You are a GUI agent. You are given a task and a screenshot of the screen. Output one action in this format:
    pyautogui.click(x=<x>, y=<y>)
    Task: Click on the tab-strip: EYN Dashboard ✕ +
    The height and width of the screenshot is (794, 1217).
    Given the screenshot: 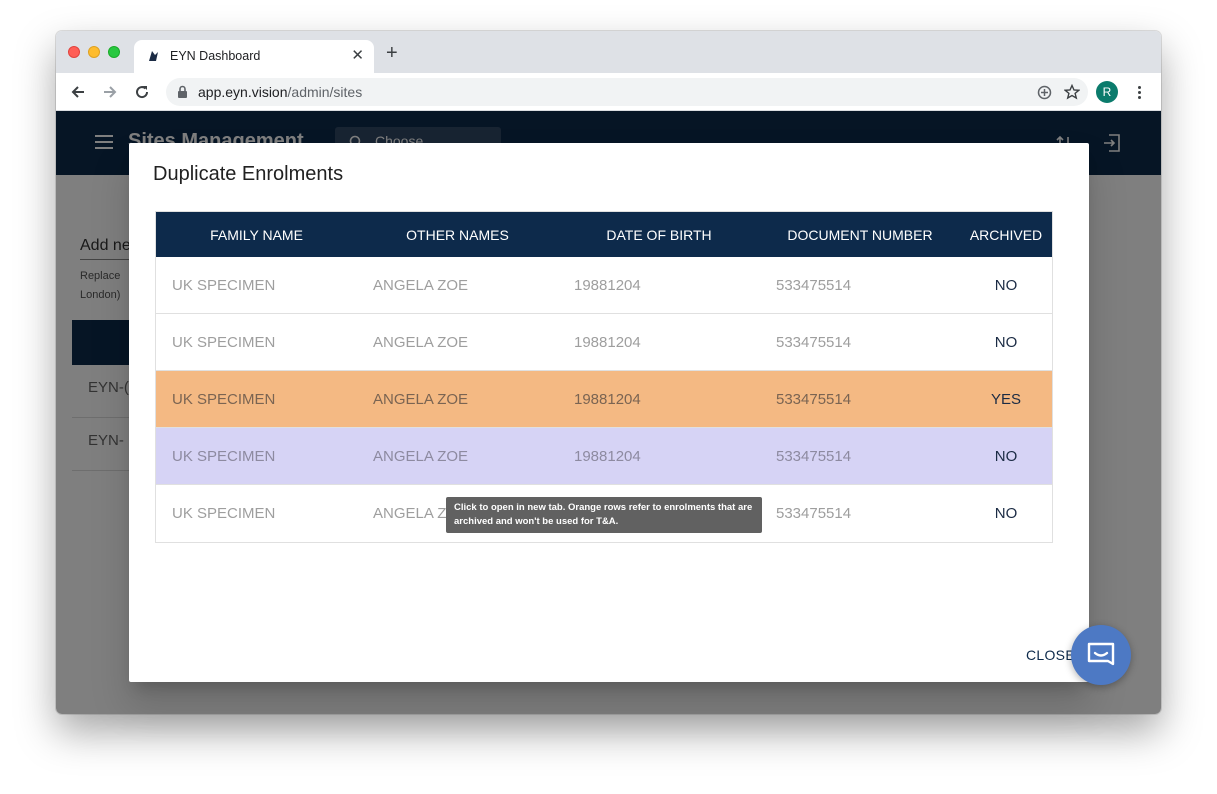 What is the action you would take?
    pyautogui.click(x=608, y=52)
    